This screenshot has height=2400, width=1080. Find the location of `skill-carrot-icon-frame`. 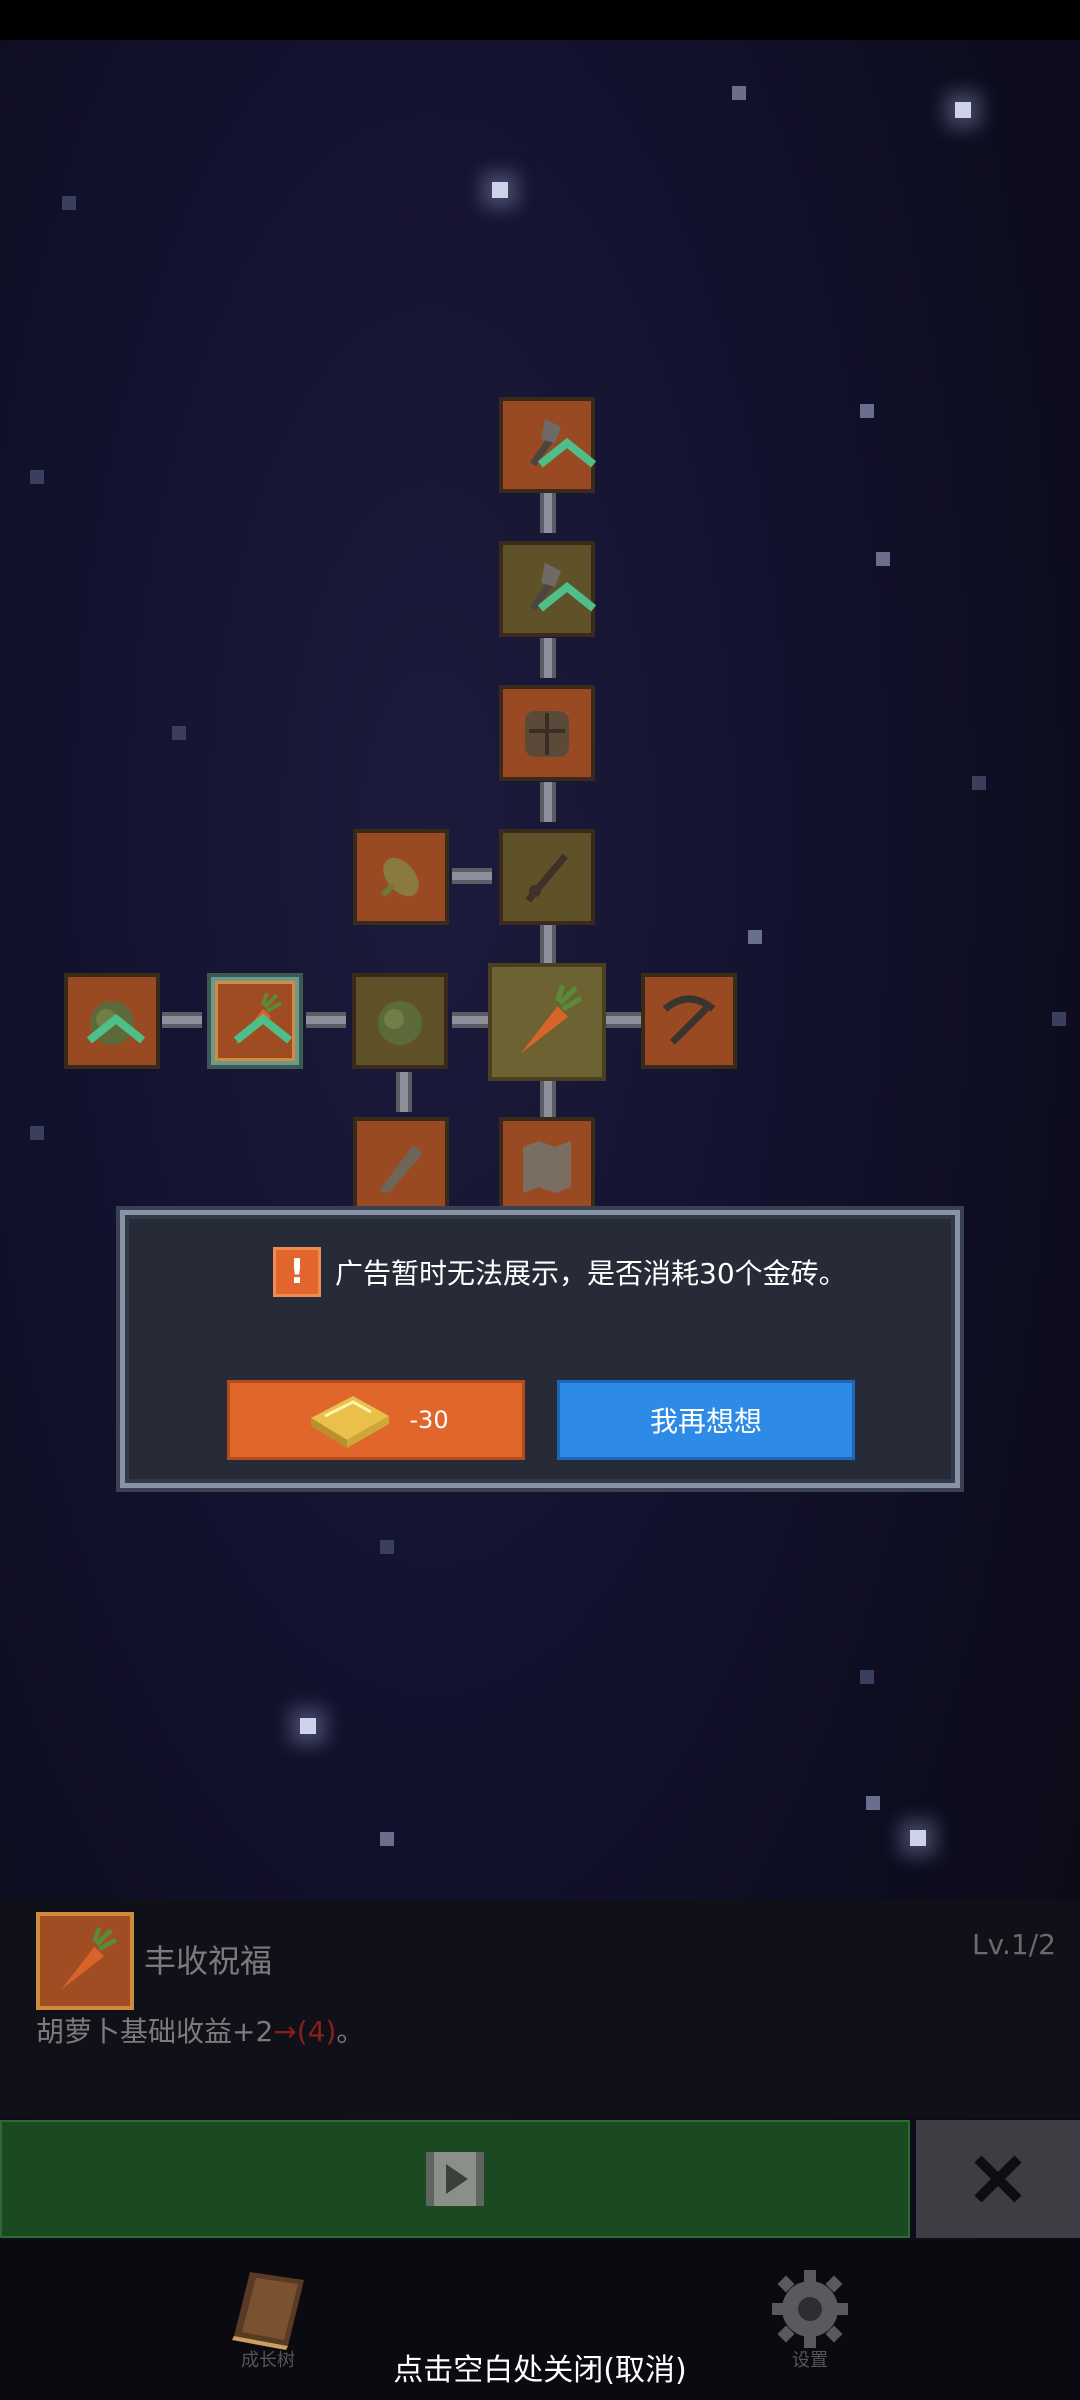

skill-carrot-icon-frame is located at coordinates (85, 1961).